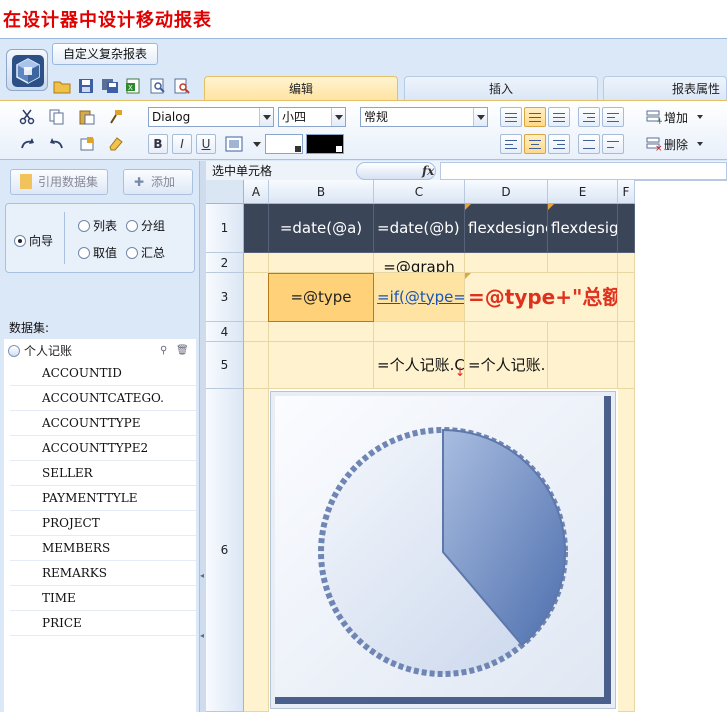  What do you see at coordinates (103, 623) in the screenshot?
I see `list-item: PRICE` at bounding box center [103, 623].